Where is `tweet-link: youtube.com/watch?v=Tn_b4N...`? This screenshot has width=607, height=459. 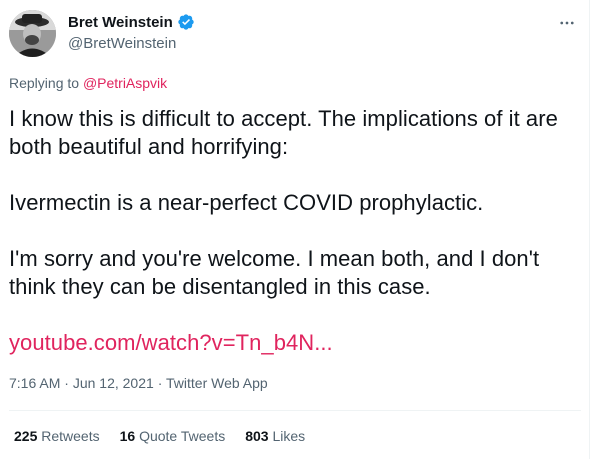
tweet-link: youtube.com/watch?v=Tn_b4N... is located at coordinates (171, 342).